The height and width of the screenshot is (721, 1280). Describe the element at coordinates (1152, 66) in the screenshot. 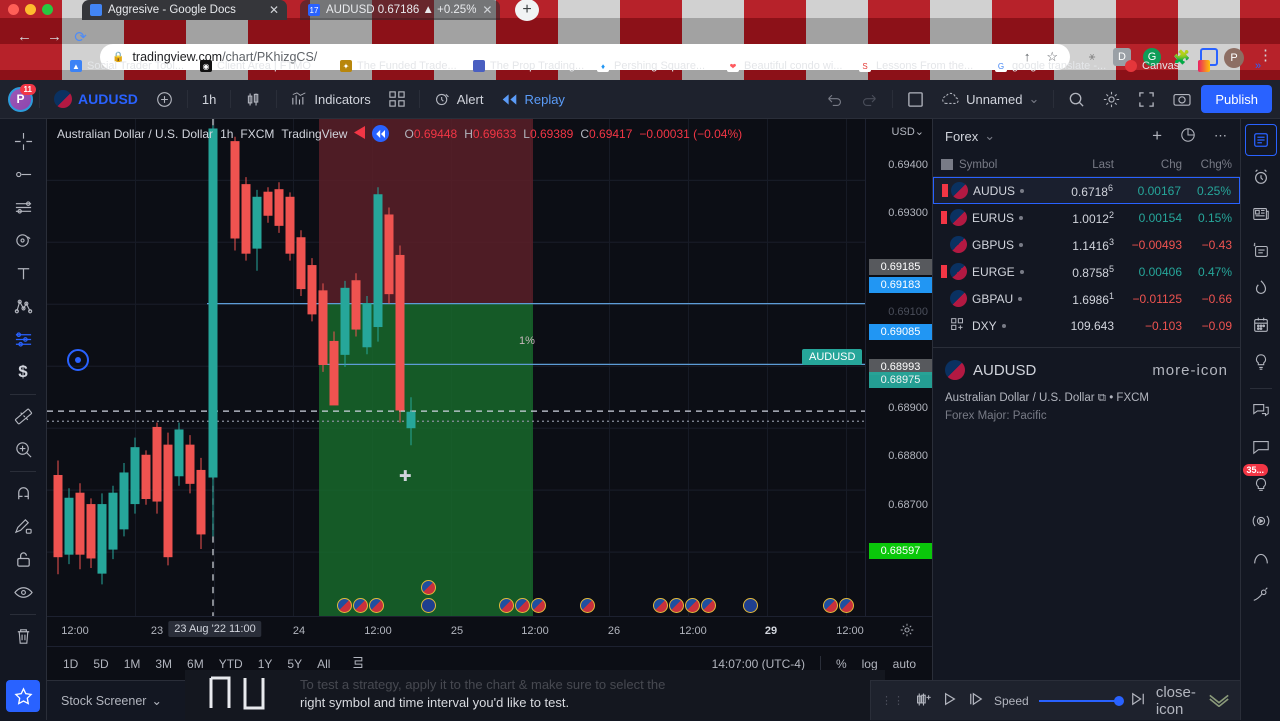

I see `bookmark-8: Canvas` at that location.